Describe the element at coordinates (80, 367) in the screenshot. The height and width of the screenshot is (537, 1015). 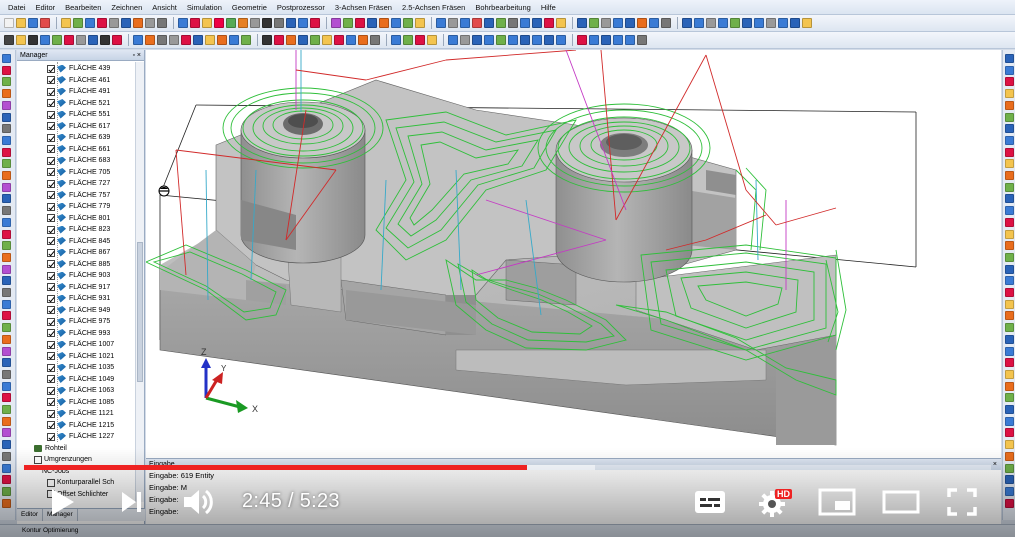
I see `tree-item-face: FLÄCHE 1035` at that location.